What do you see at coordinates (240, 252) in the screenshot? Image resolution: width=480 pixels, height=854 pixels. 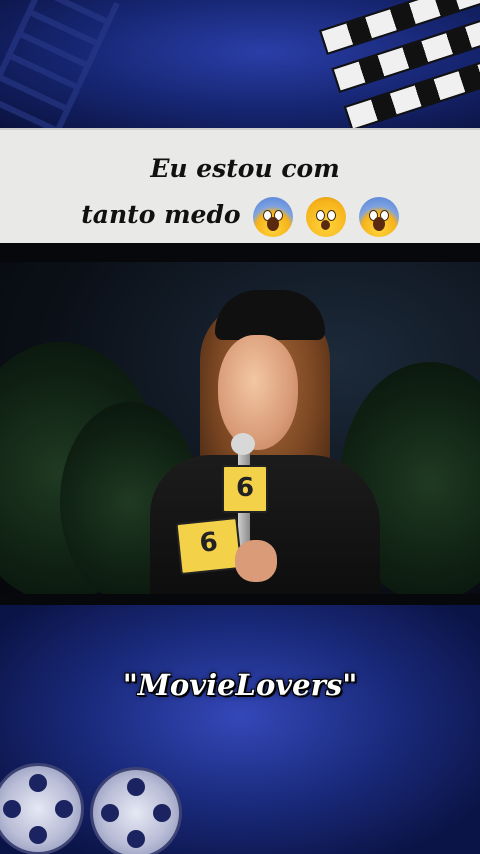 I see `video-letterbox-top` at bounding box center [240, 252].